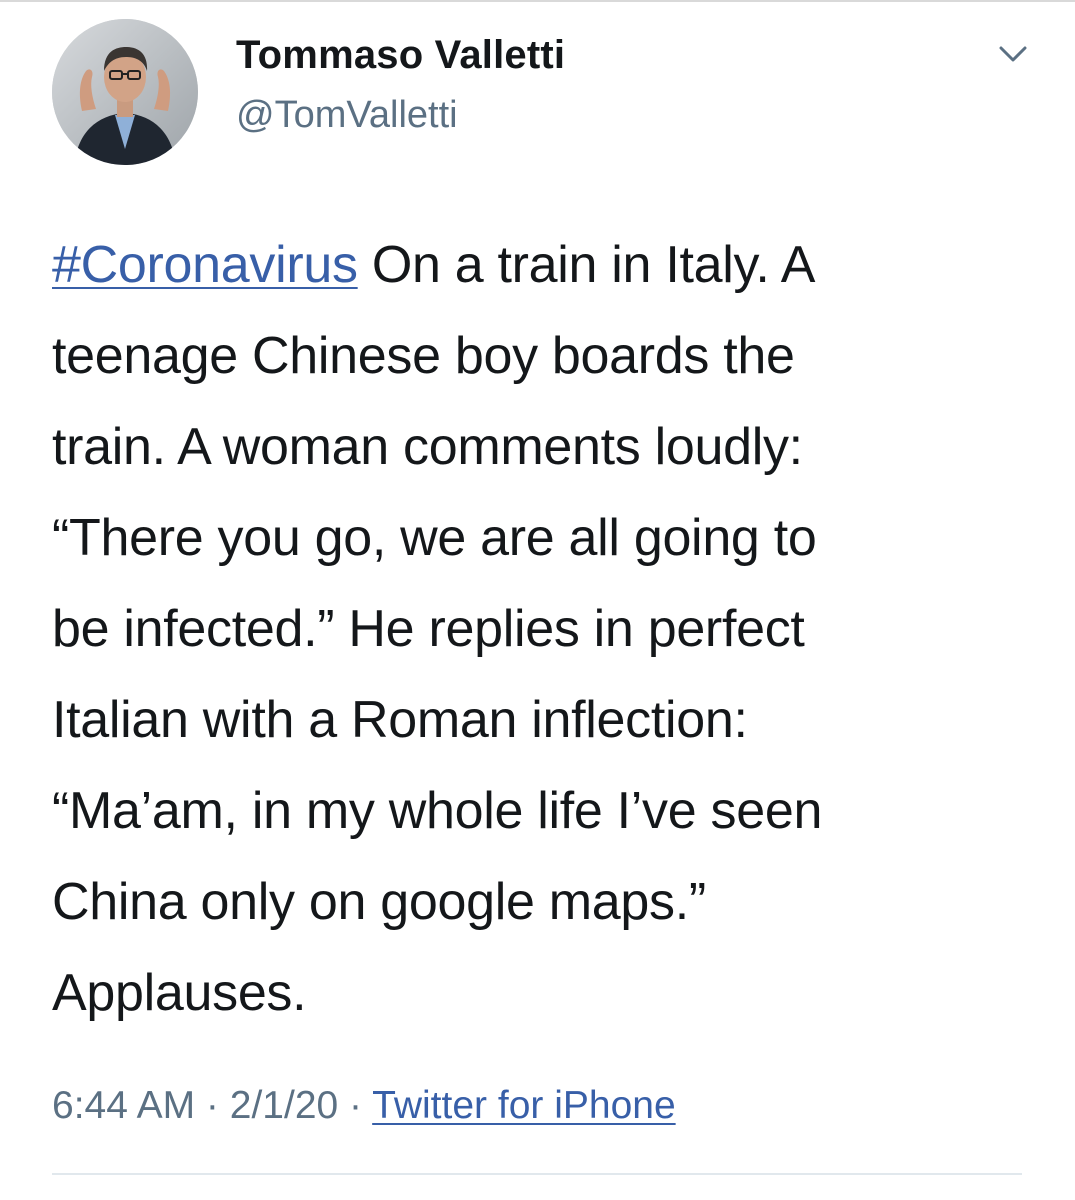  Describe the element at coordinates (124, 1105) in the screenshot. I see `tweet-time: 6:44 AM` at that location.